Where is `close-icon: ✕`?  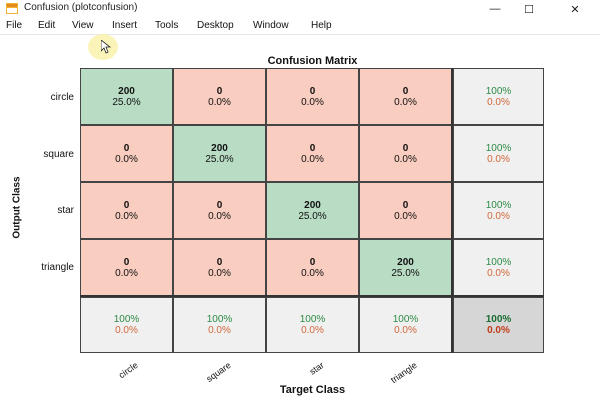
close-icon: ✕ is located at coordinates (575, 9).